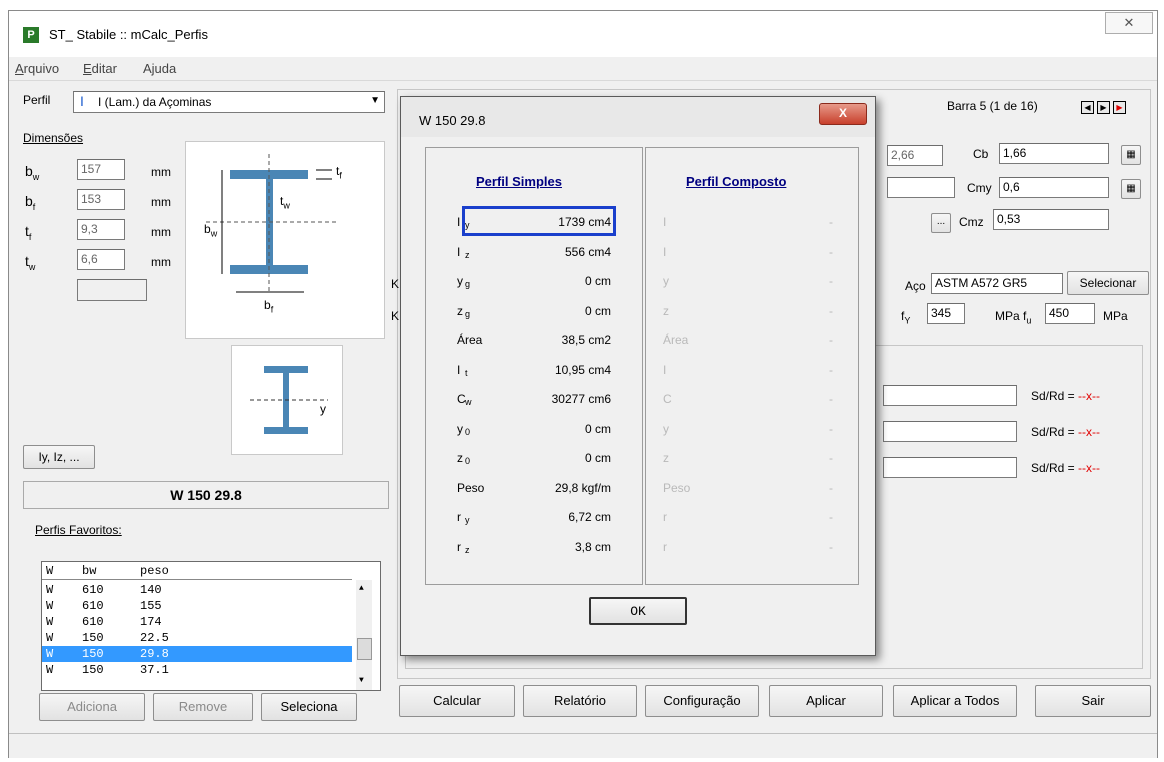 This screenshot has height=762, width=1164. I want to click on field-k2, so click(921, 187).